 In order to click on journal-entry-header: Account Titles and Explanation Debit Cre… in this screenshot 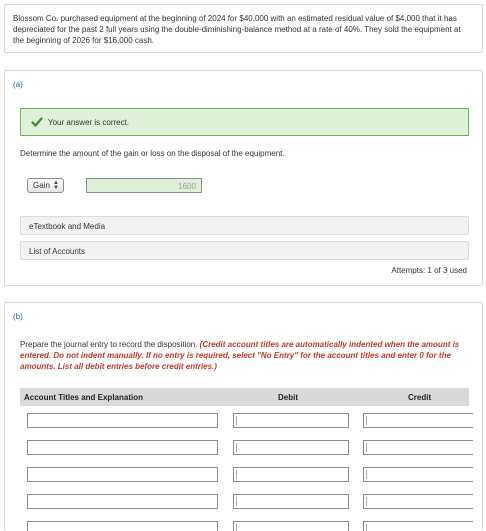, I will do `click(244, 397)`.